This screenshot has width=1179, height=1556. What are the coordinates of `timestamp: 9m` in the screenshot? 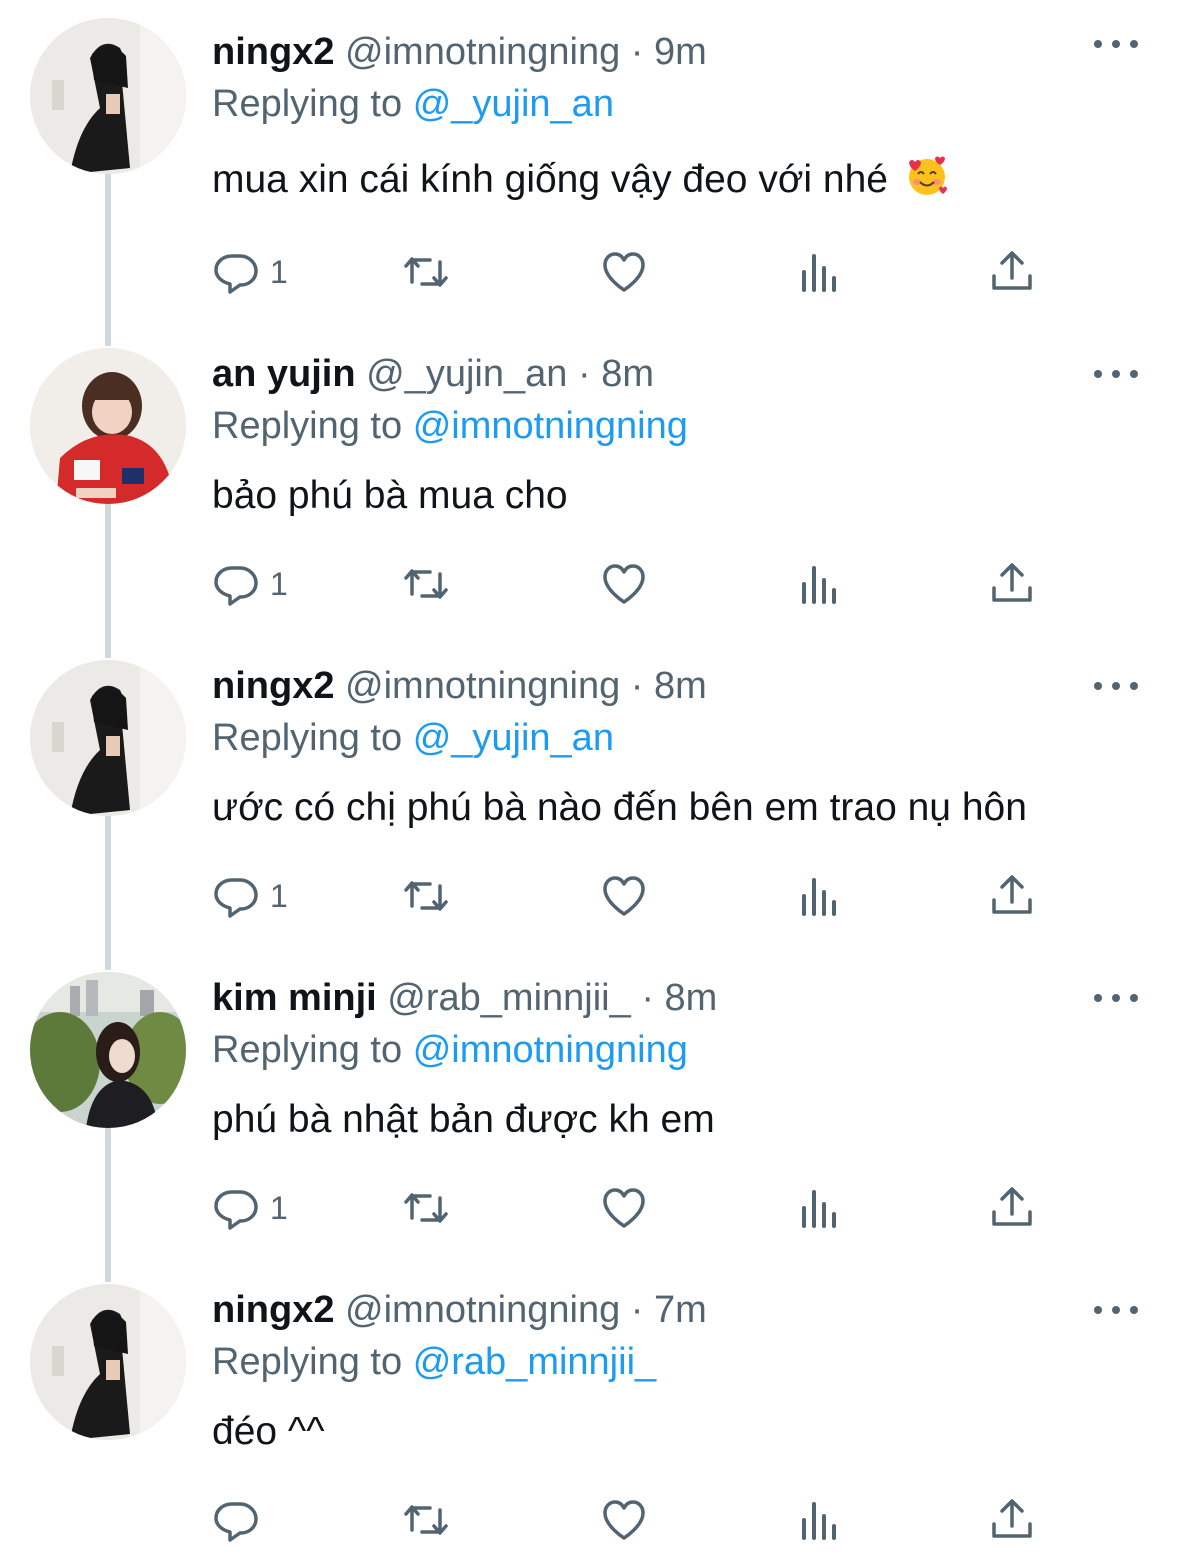 It's located at (680, 52).